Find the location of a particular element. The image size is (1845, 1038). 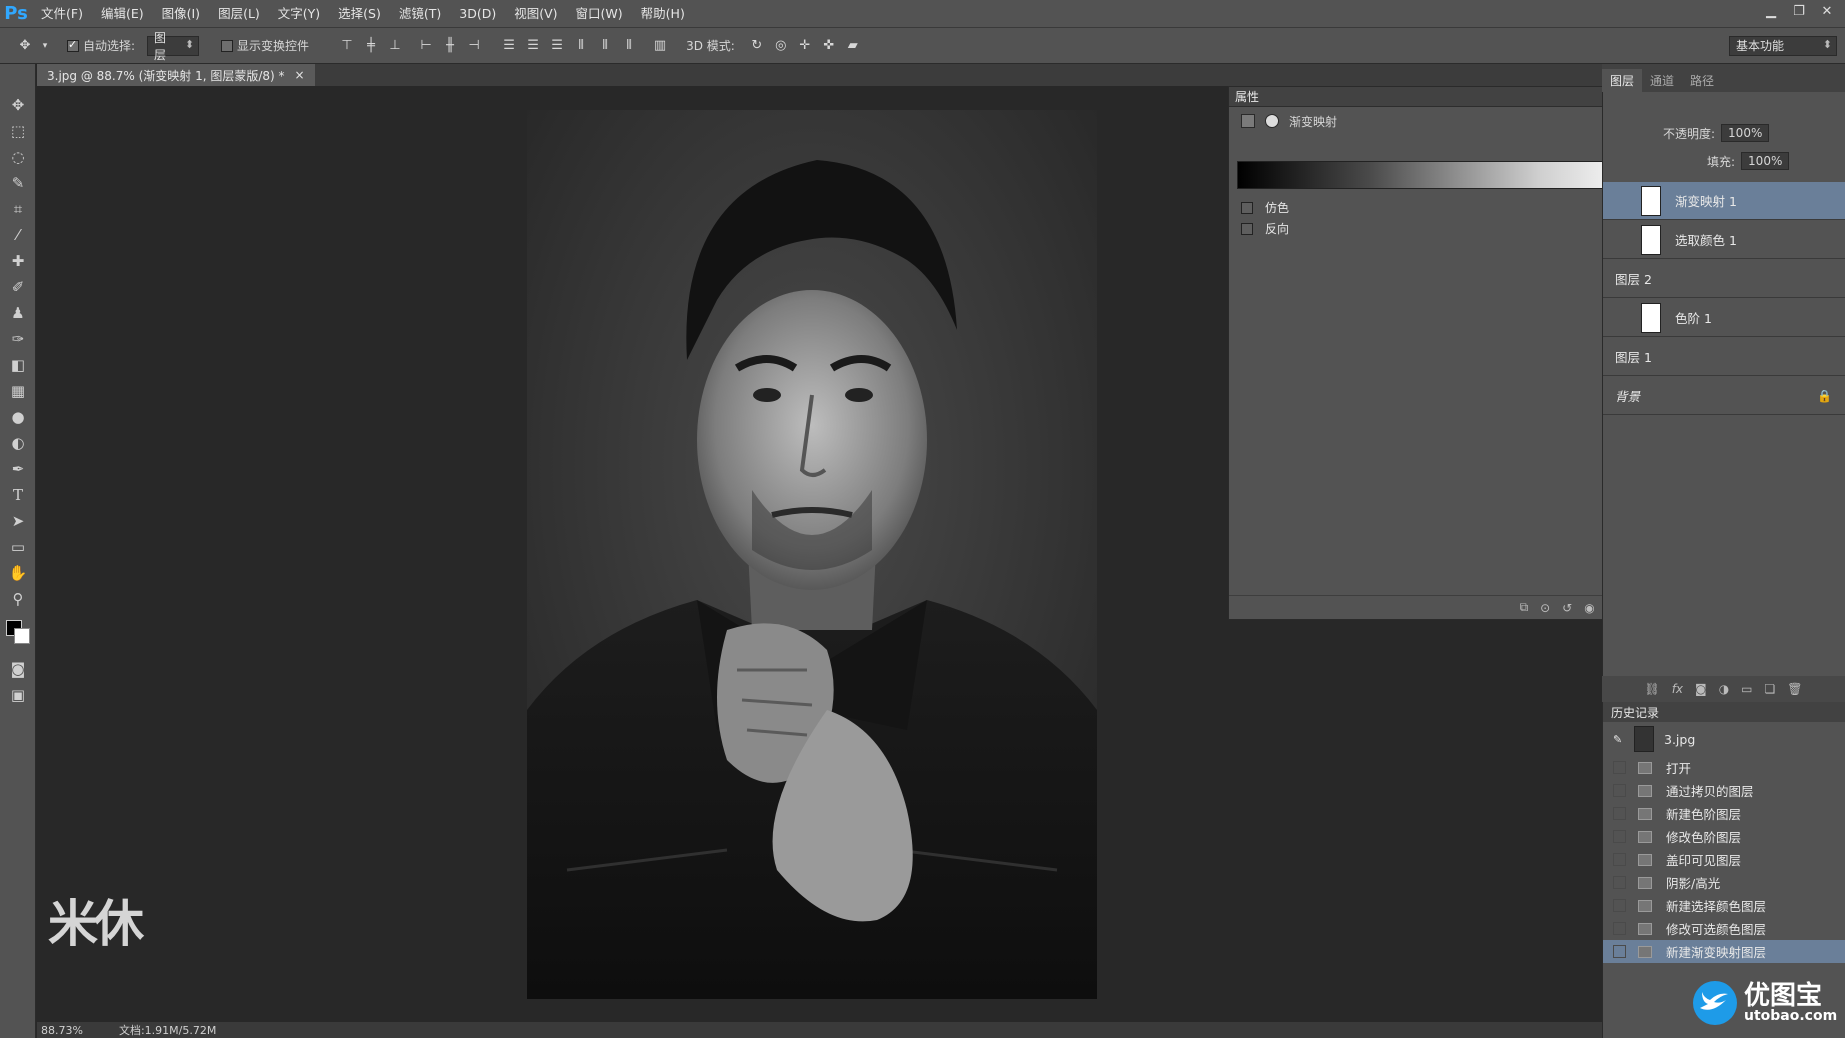

minimize-icon: ▁ is located at coordinates (1771, 11).